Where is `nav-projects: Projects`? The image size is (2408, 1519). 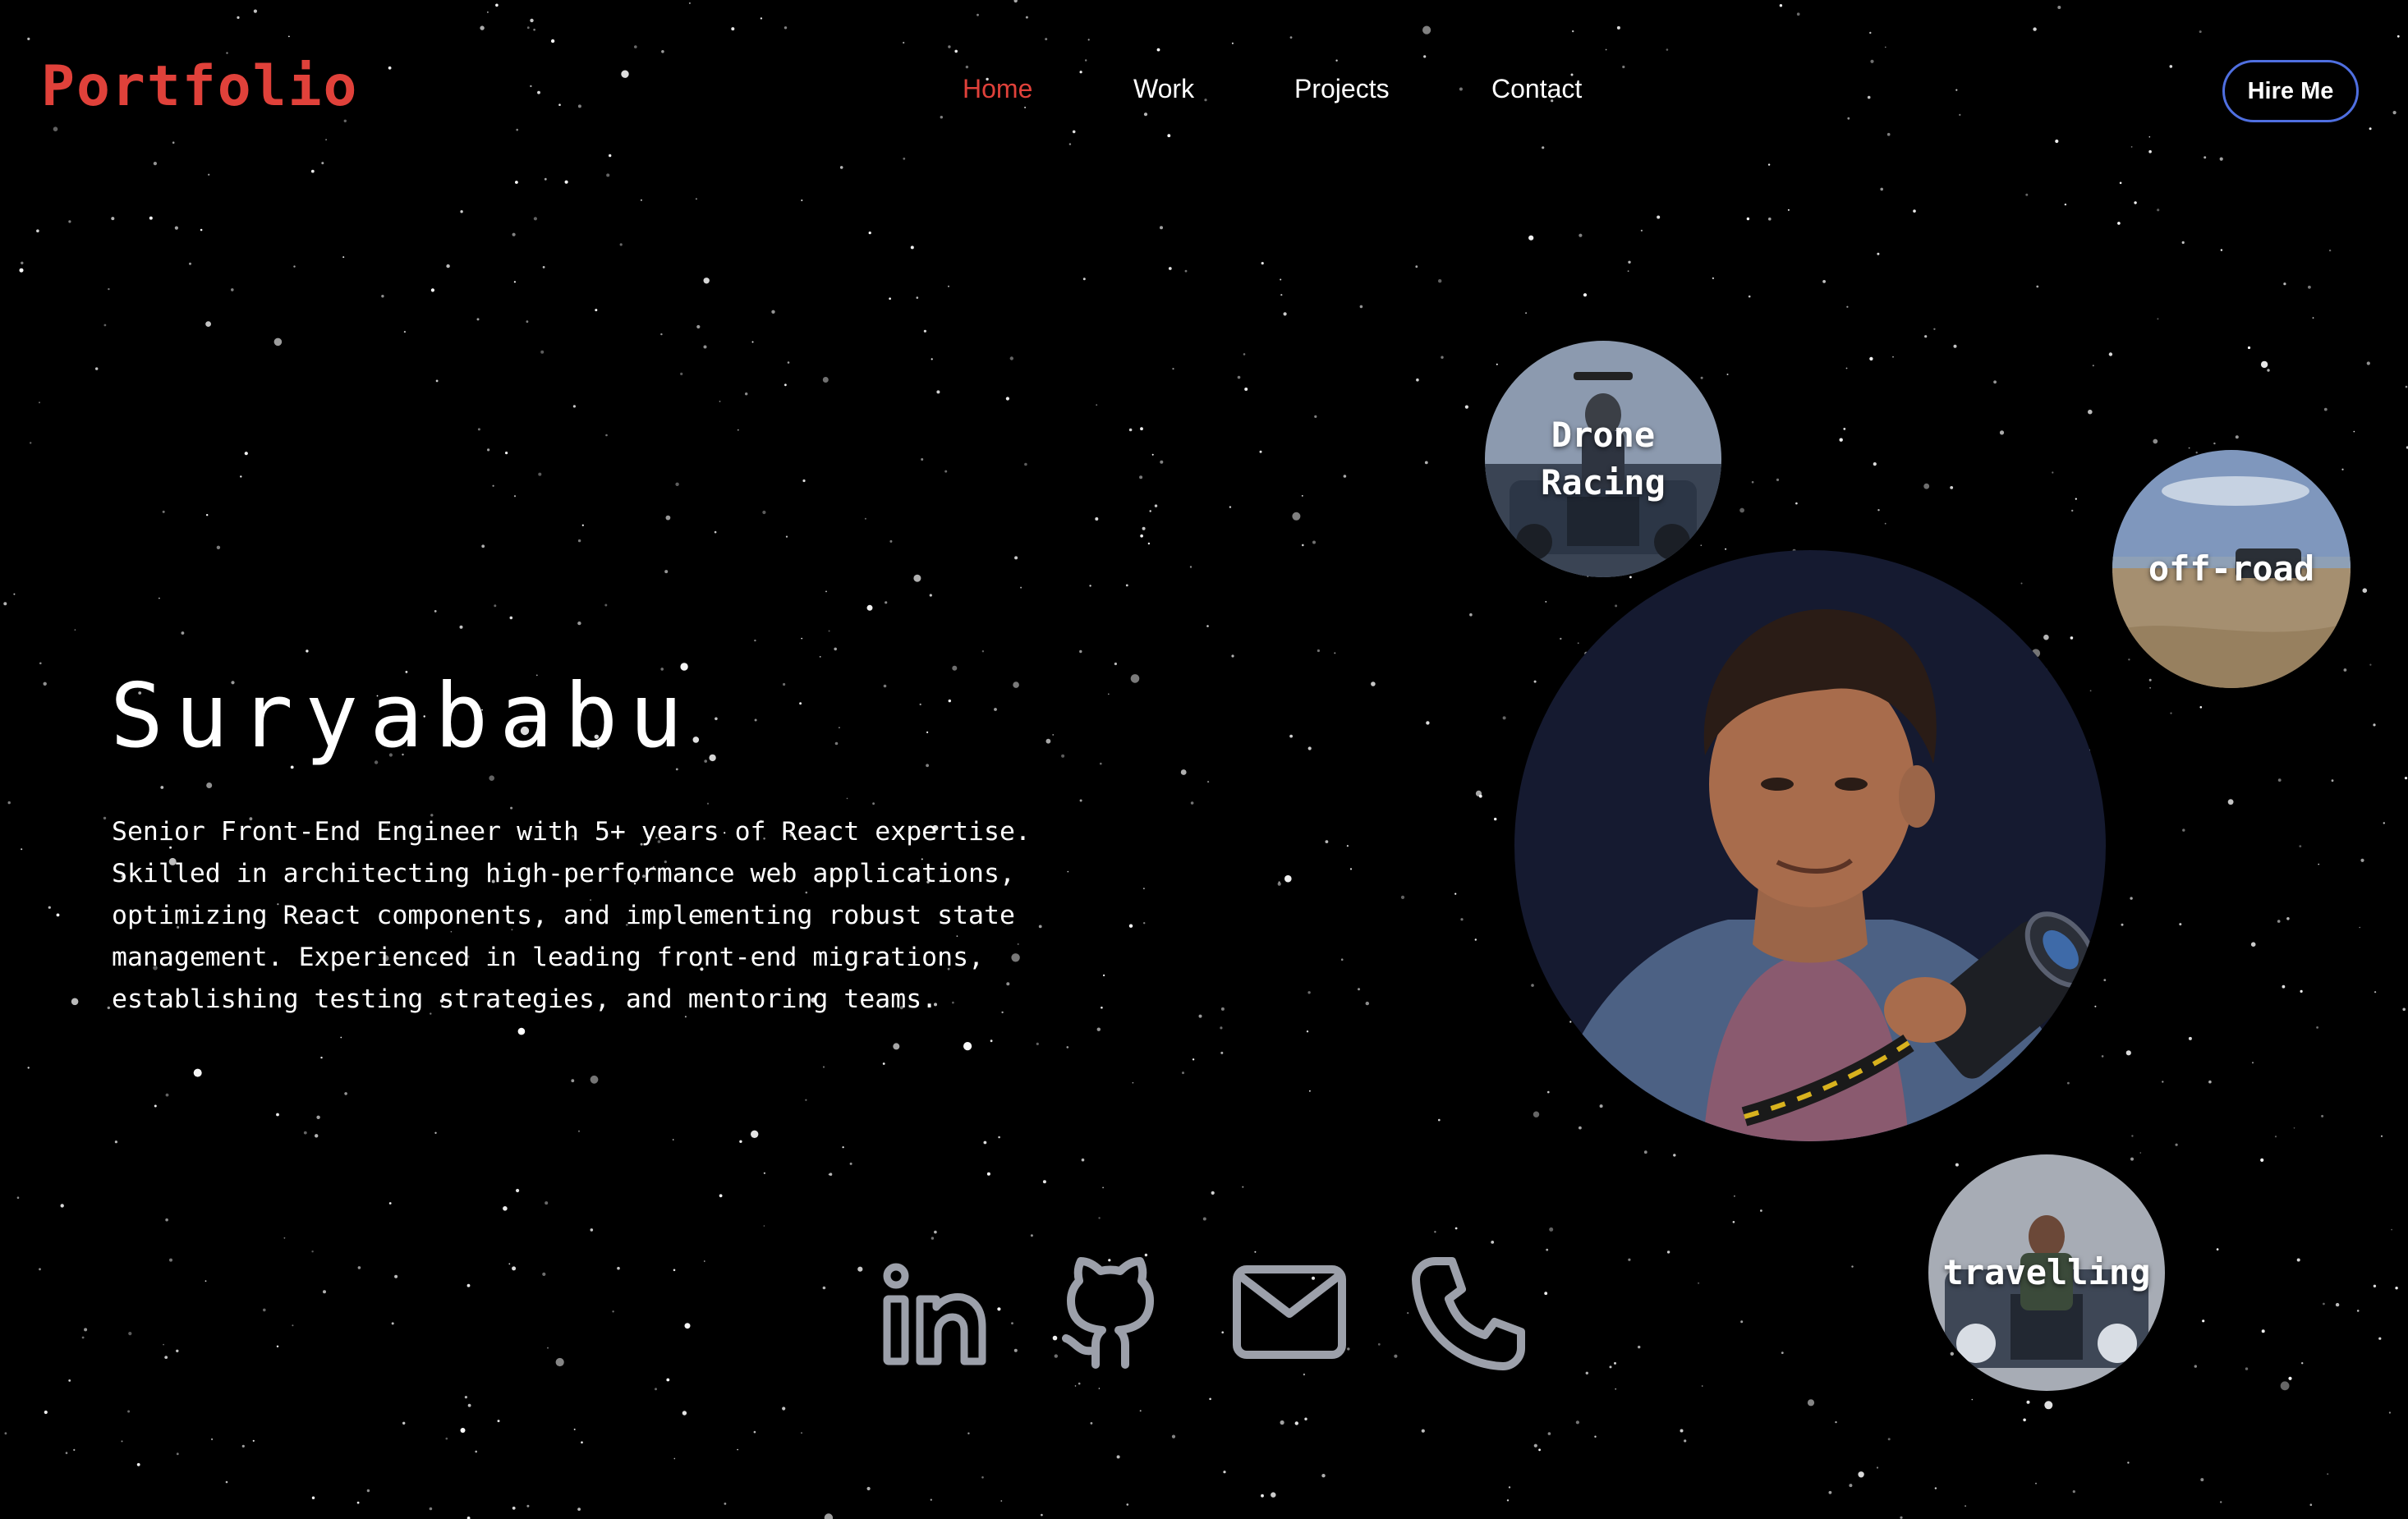
nav-projects: Projects is located at coordinates (1342, 89).